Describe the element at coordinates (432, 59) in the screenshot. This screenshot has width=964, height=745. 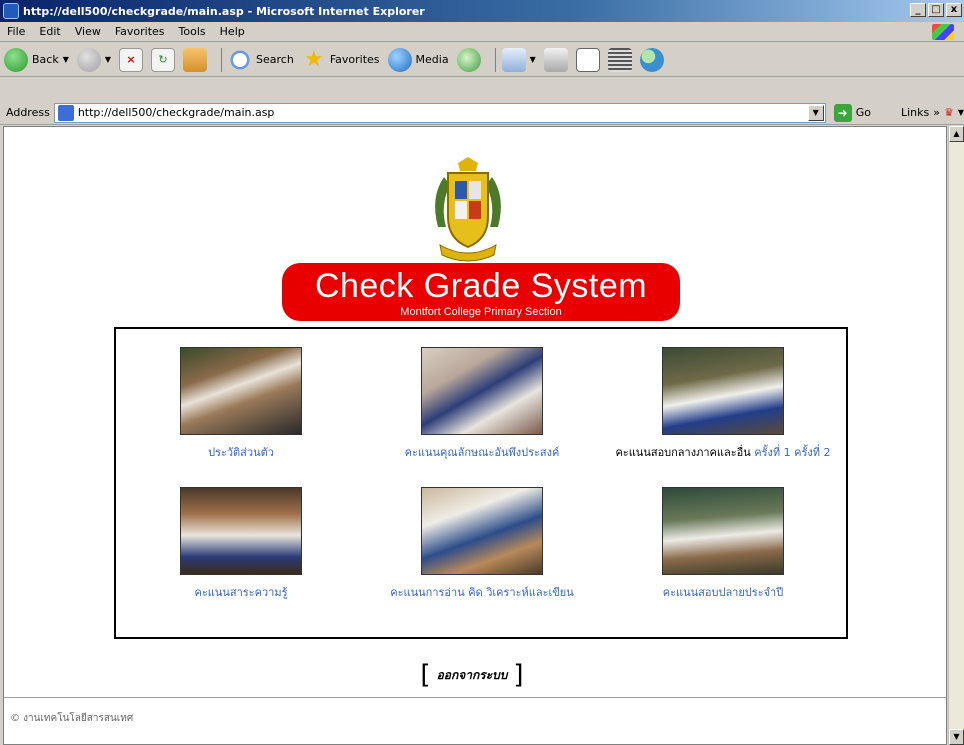
I see `media-label: Media` at that location.